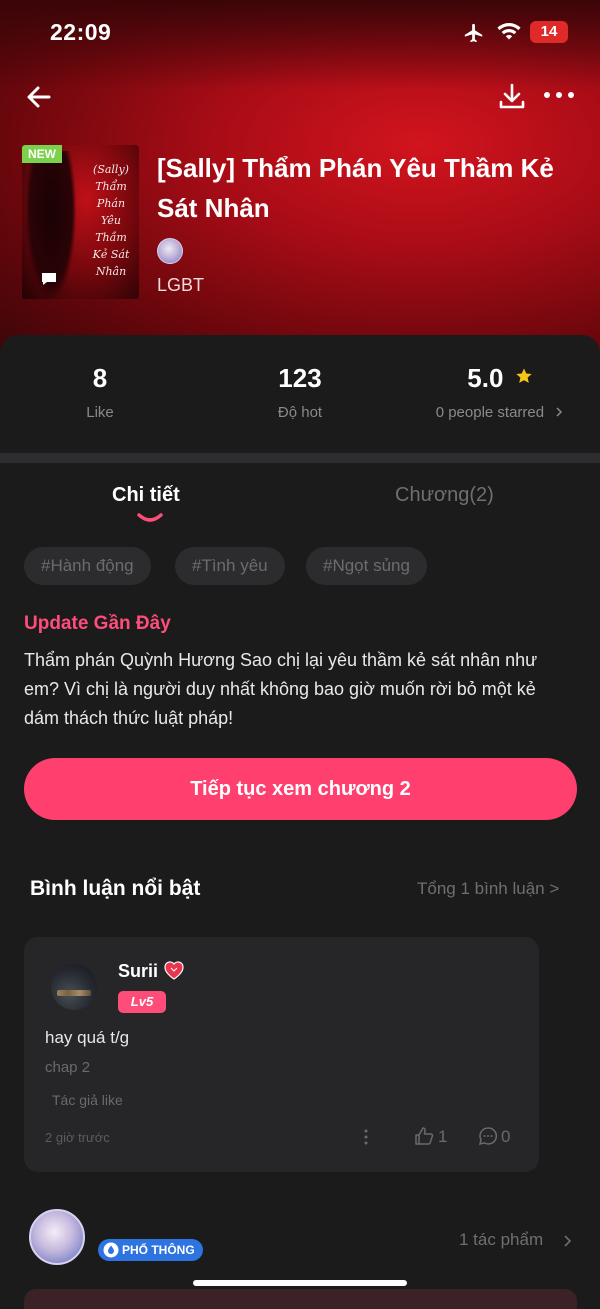 Image resolution: width=600 pixels, height=1309 pixels. Describe the element at coordinates (300, 1283) in the screenshot. I see `home-indicator` at that location.